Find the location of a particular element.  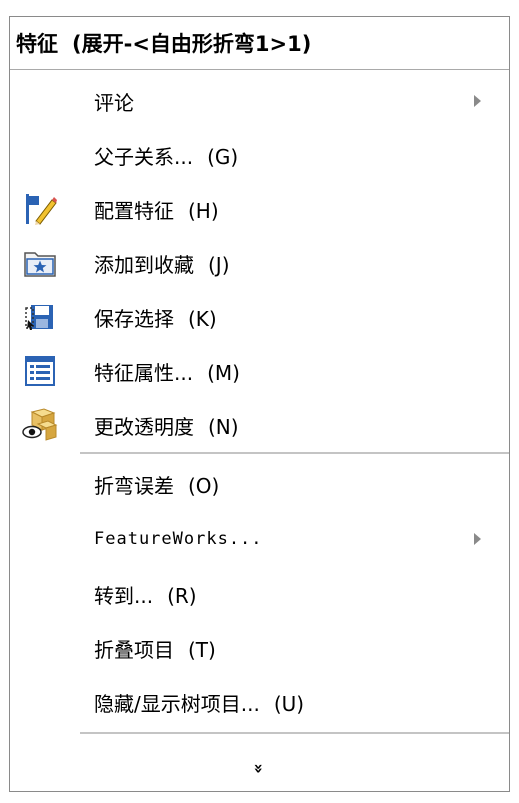

menu-item-save-selection: 保存选择 (K) is located at coordinates (259, 317).